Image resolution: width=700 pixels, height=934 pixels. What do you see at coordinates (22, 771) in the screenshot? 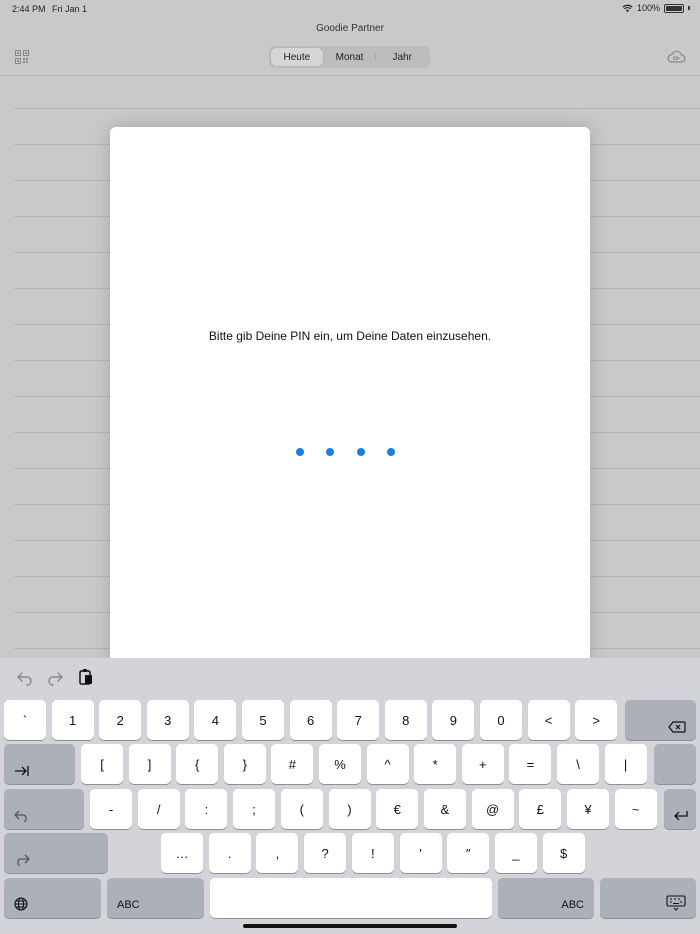
I see `tab-icon` at bounding box center [22, 771].